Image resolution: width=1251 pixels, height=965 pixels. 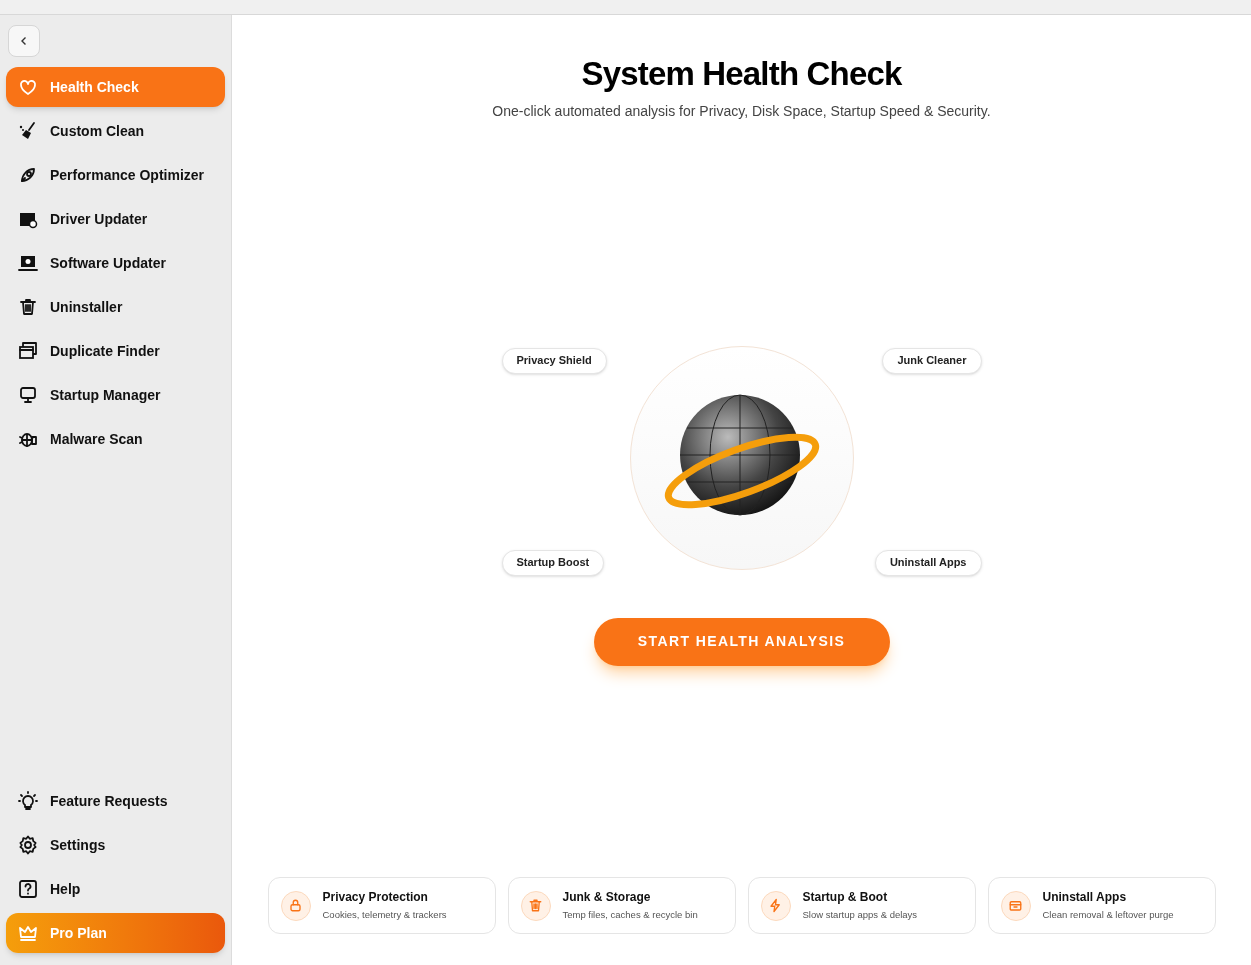 I want to click on broom-icon, so click(x=28, y=131).